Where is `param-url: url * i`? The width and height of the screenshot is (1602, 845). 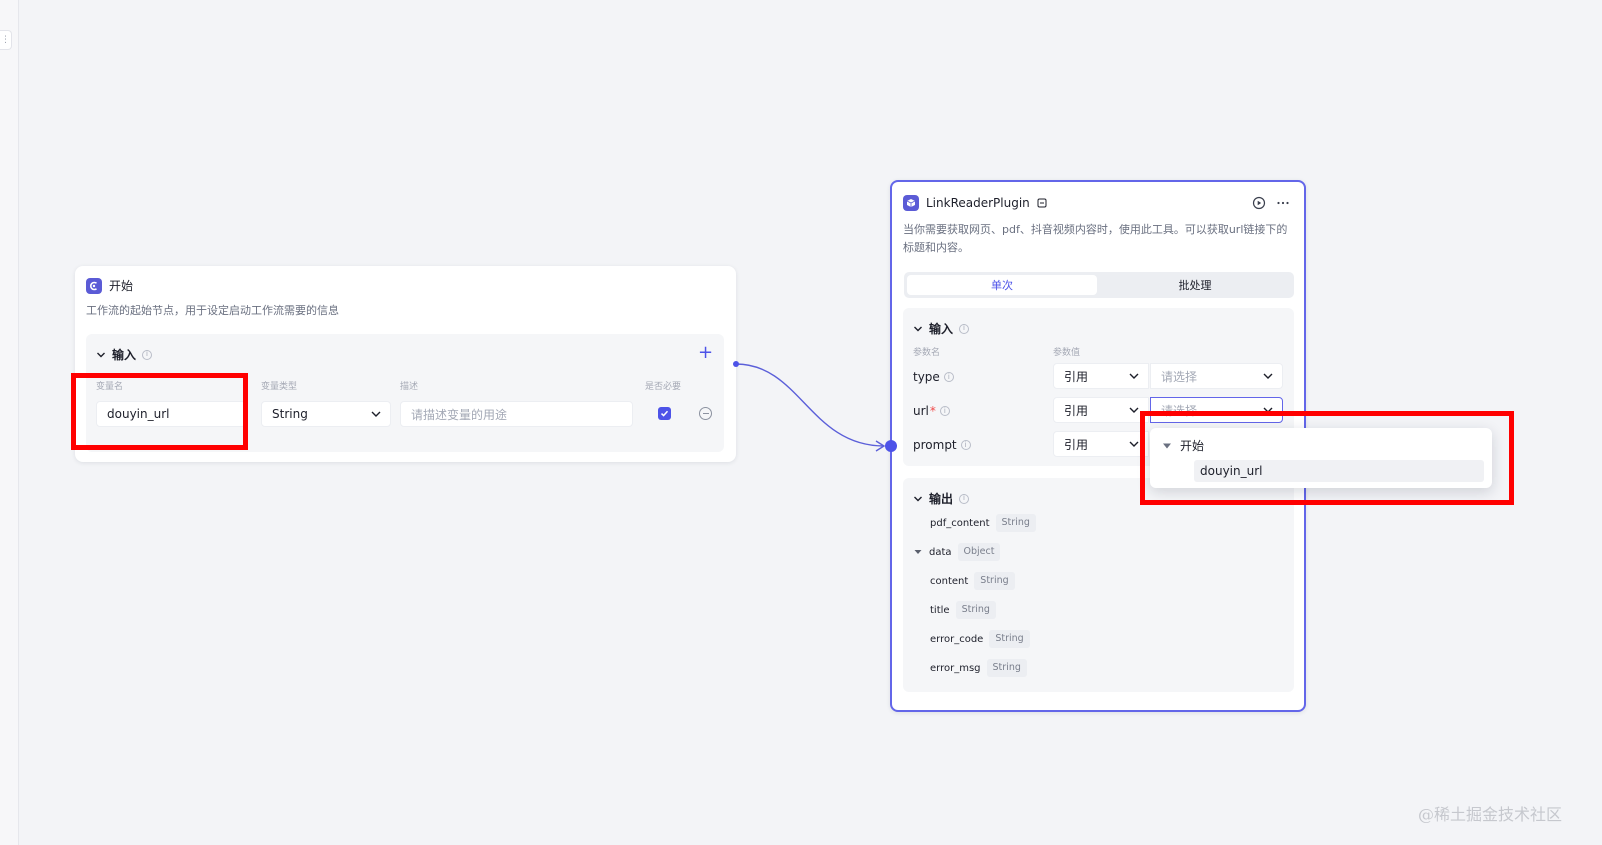
param-url: url * i is located at coordinates (931, 411).